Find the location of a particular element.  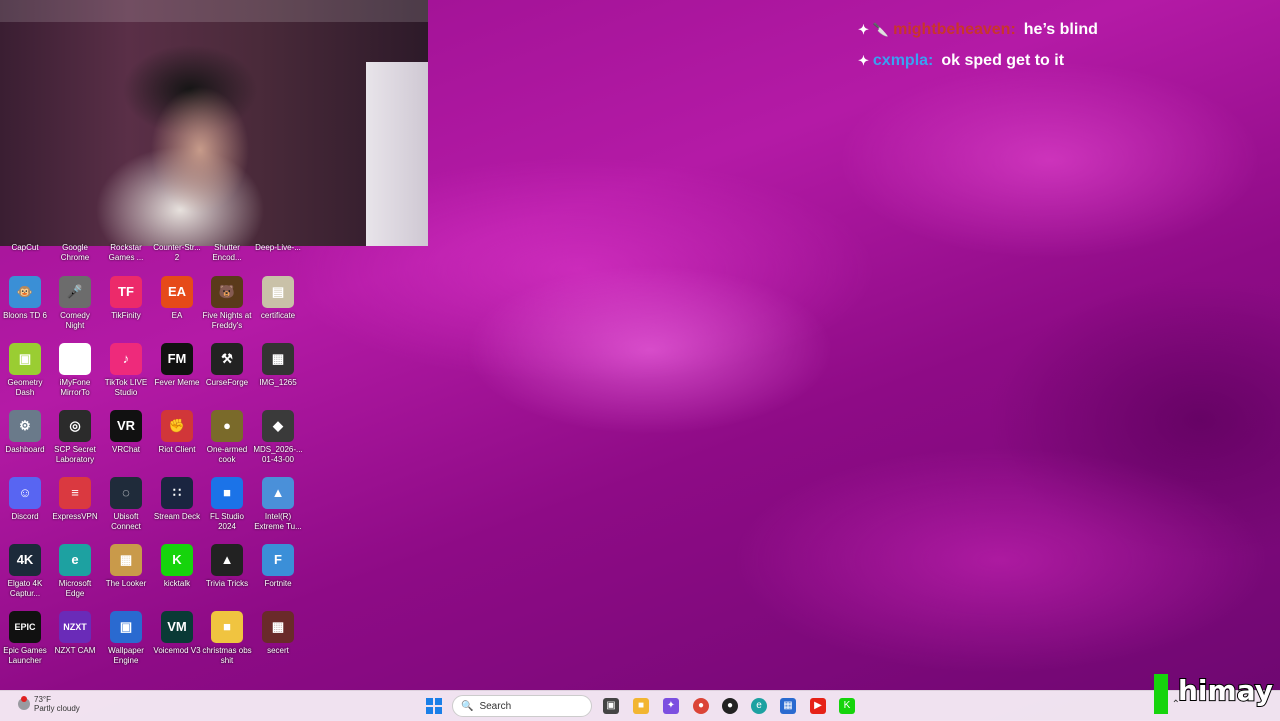

desktop-icon: ▦ The Looker is located at coordinates (126, 566).